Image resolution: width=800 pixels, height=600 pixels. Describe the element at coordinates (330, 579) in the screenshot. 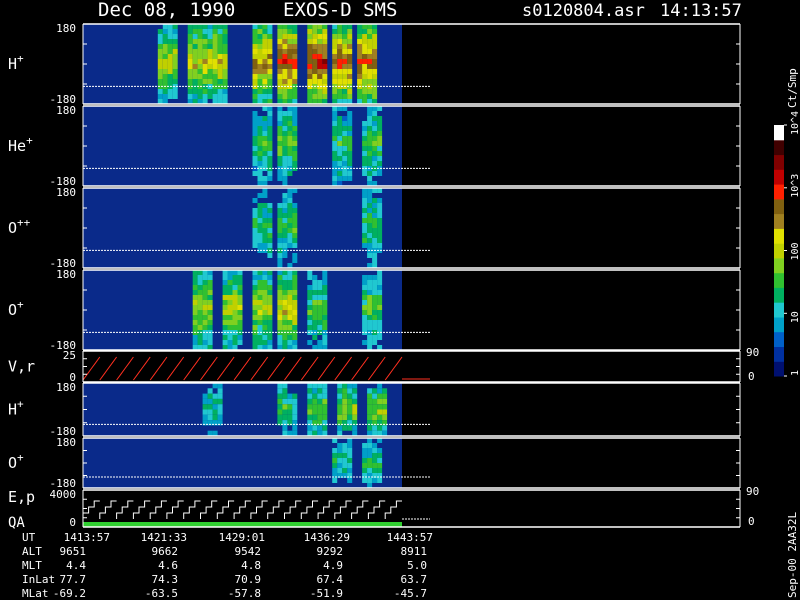

I see `footer-inlat-3: 67.4` at that location.